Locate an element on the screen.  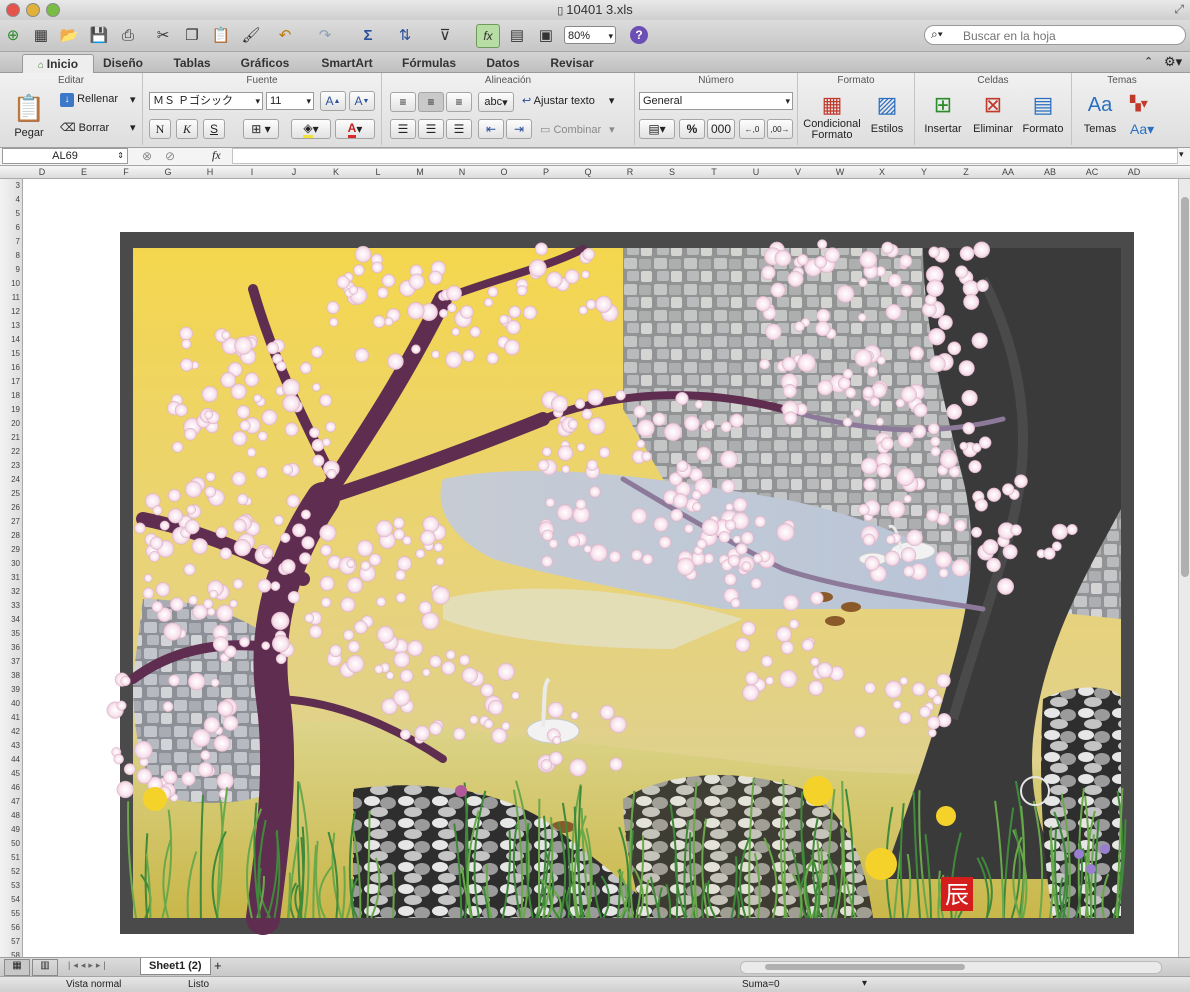
column-header: H is located at coordinates (210, 172).